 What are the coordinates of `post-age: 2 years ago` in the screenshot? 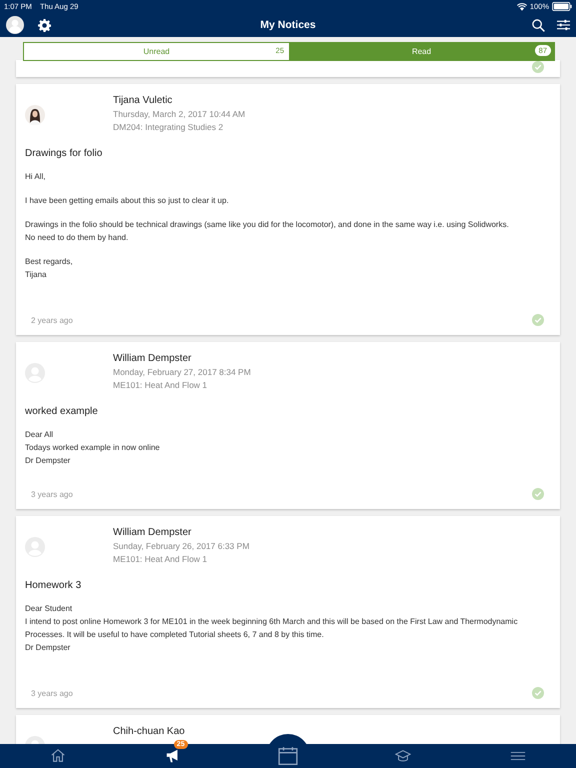 It's located at (51, 320).